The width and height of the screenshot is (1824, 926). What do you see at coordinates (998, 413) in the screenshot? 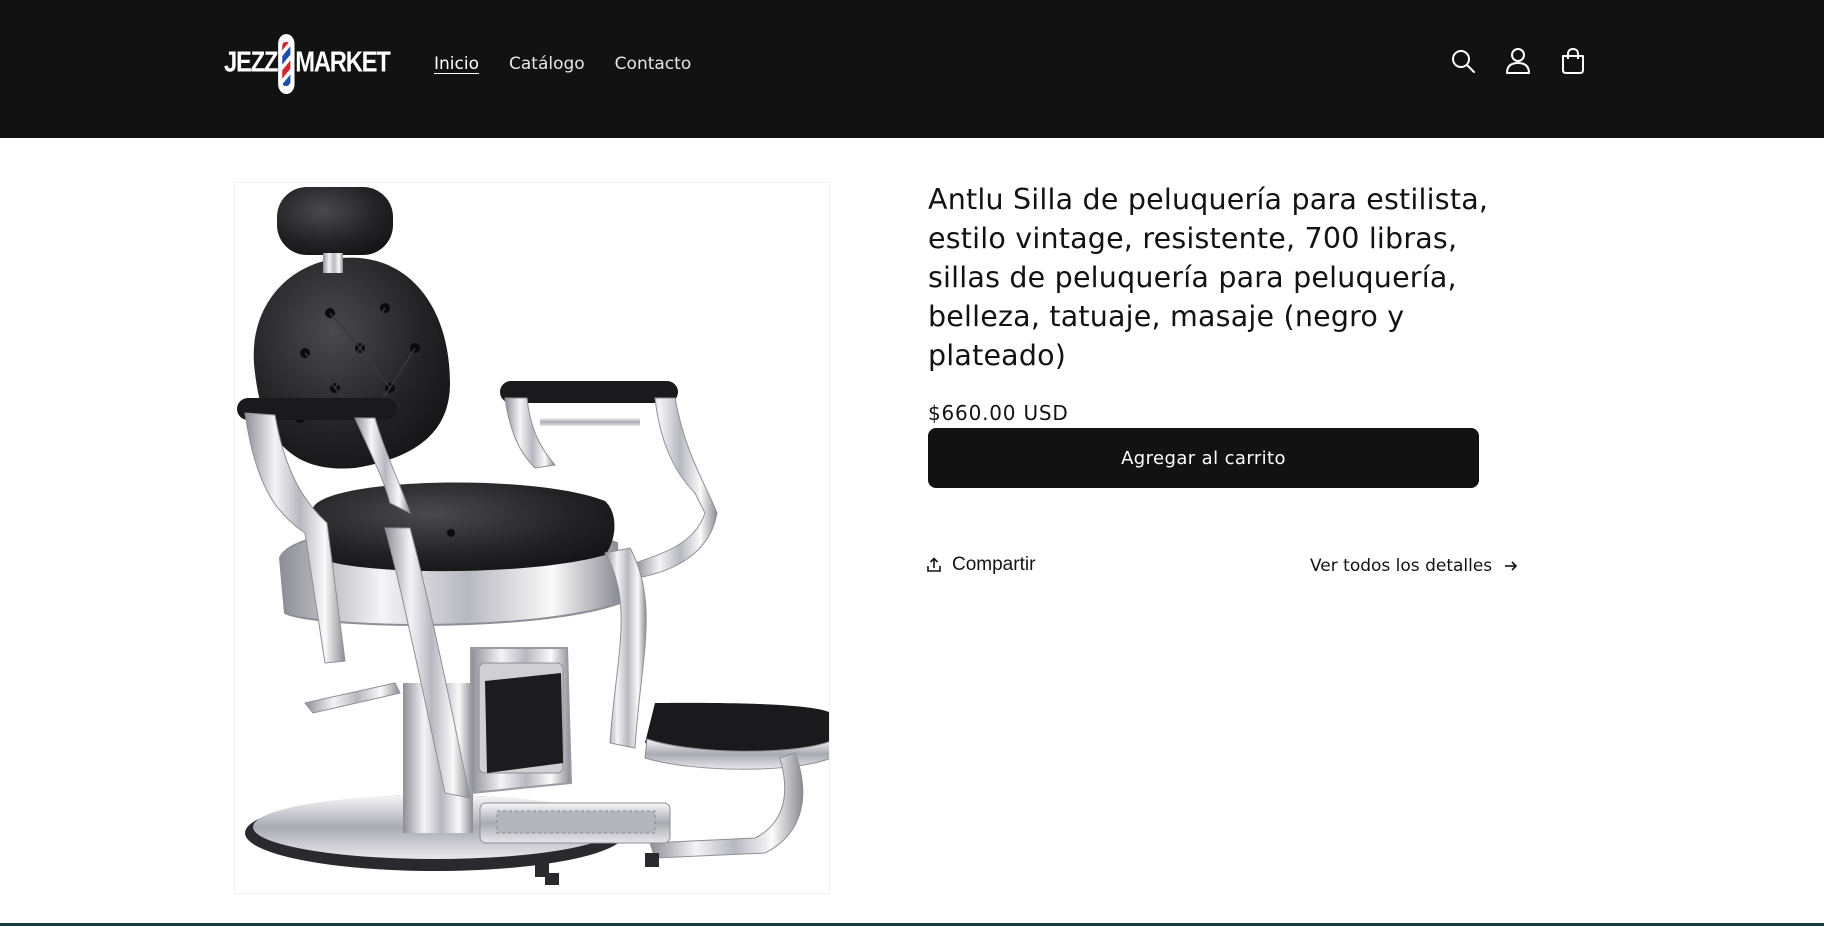
I see `product-price: $660.00 USD` at bounding box center [998, 413].